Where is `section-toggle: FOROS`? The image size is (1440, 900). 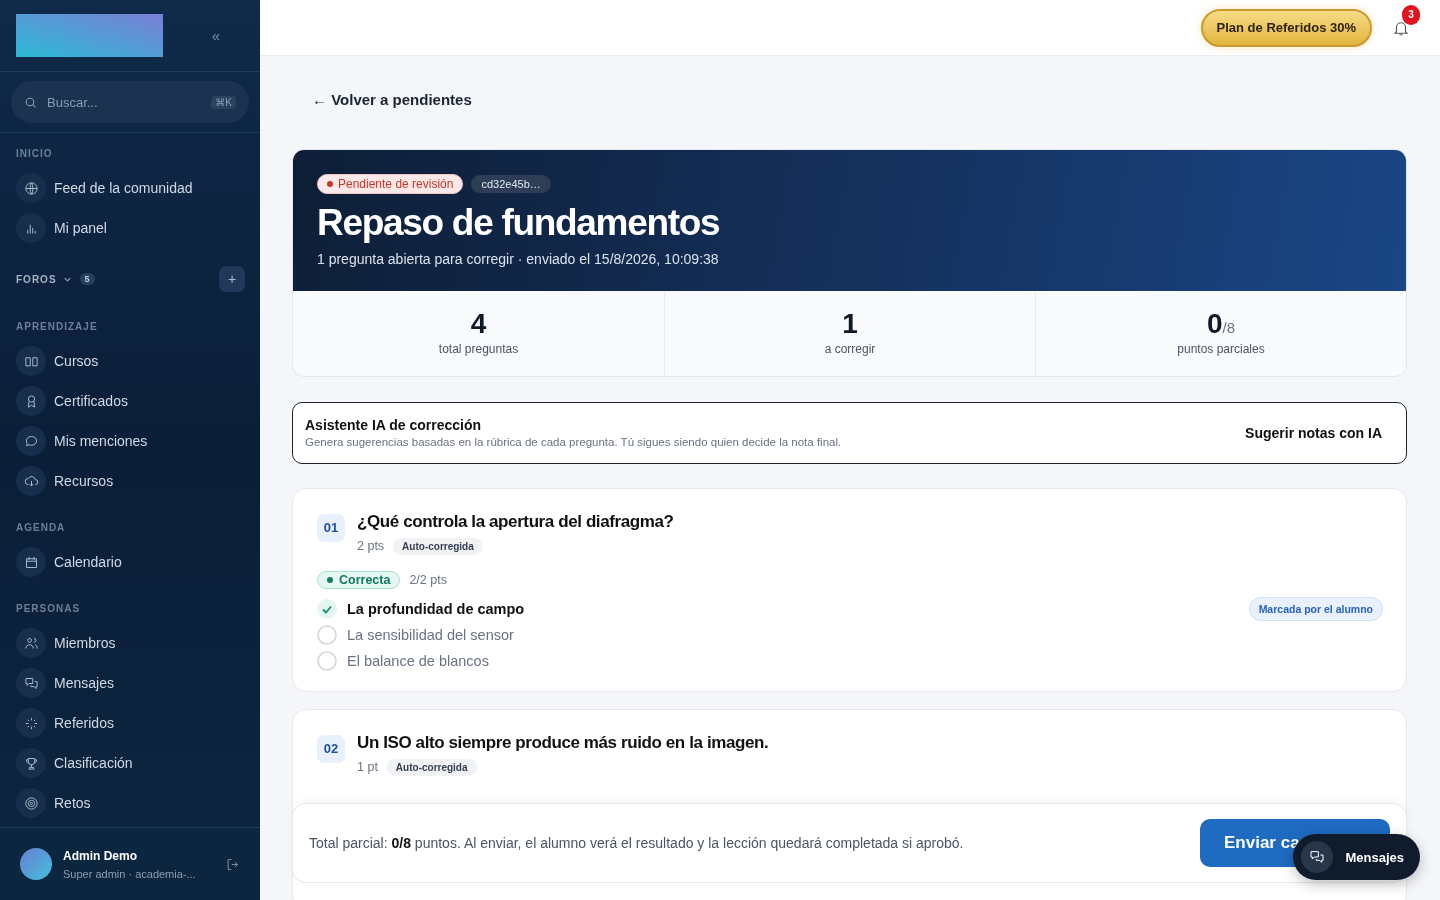
section-toggle: FOROS is located at coordinates (44, 279).